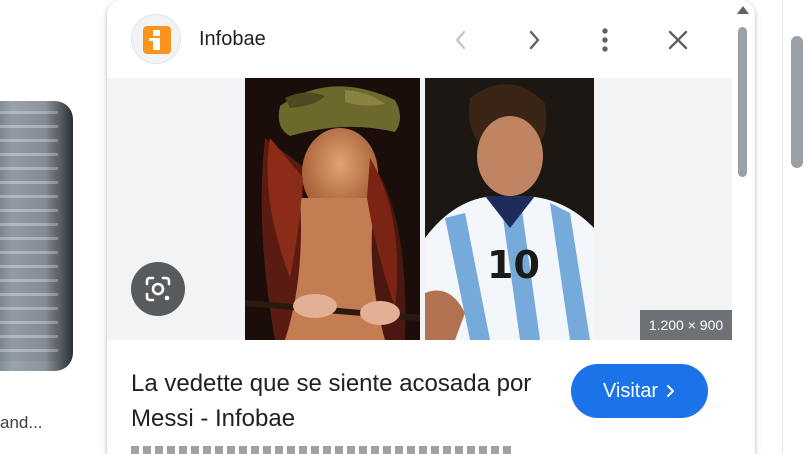  I want to click on image-dimensions-label: 1.200 × 900, so click(686, 325).